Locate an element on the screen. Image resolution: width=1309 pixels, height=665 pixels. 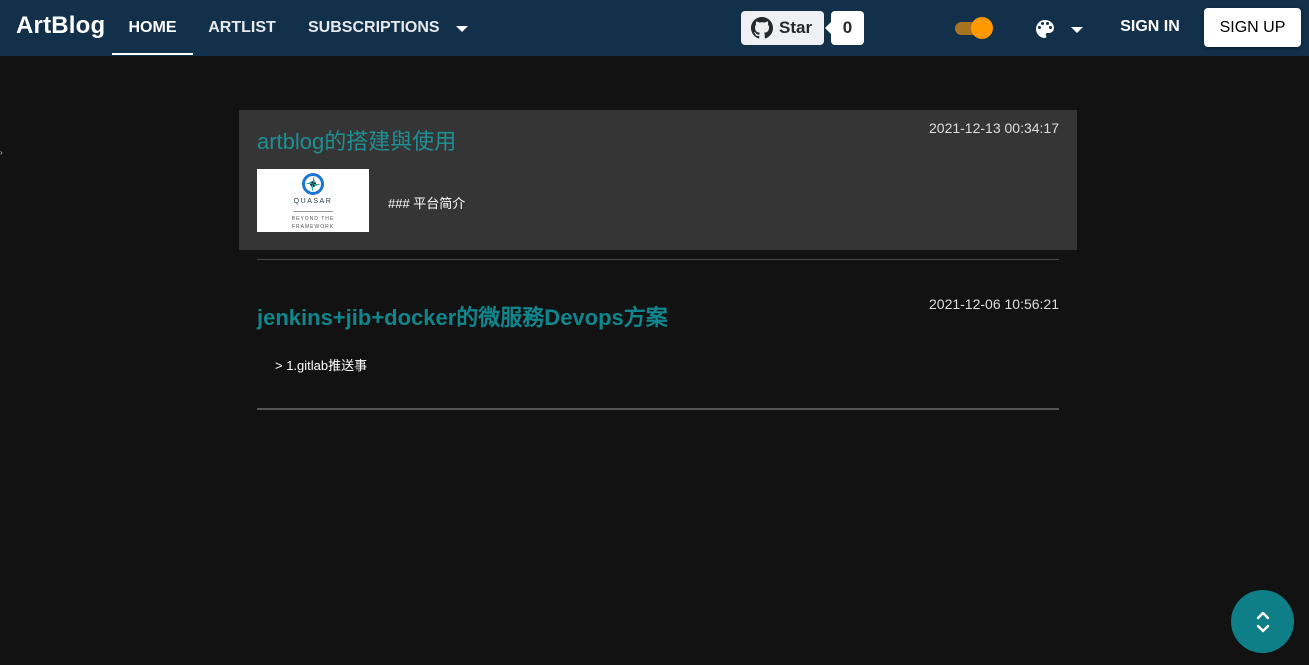
unfold-icon is located at coordinates (1262, 621).